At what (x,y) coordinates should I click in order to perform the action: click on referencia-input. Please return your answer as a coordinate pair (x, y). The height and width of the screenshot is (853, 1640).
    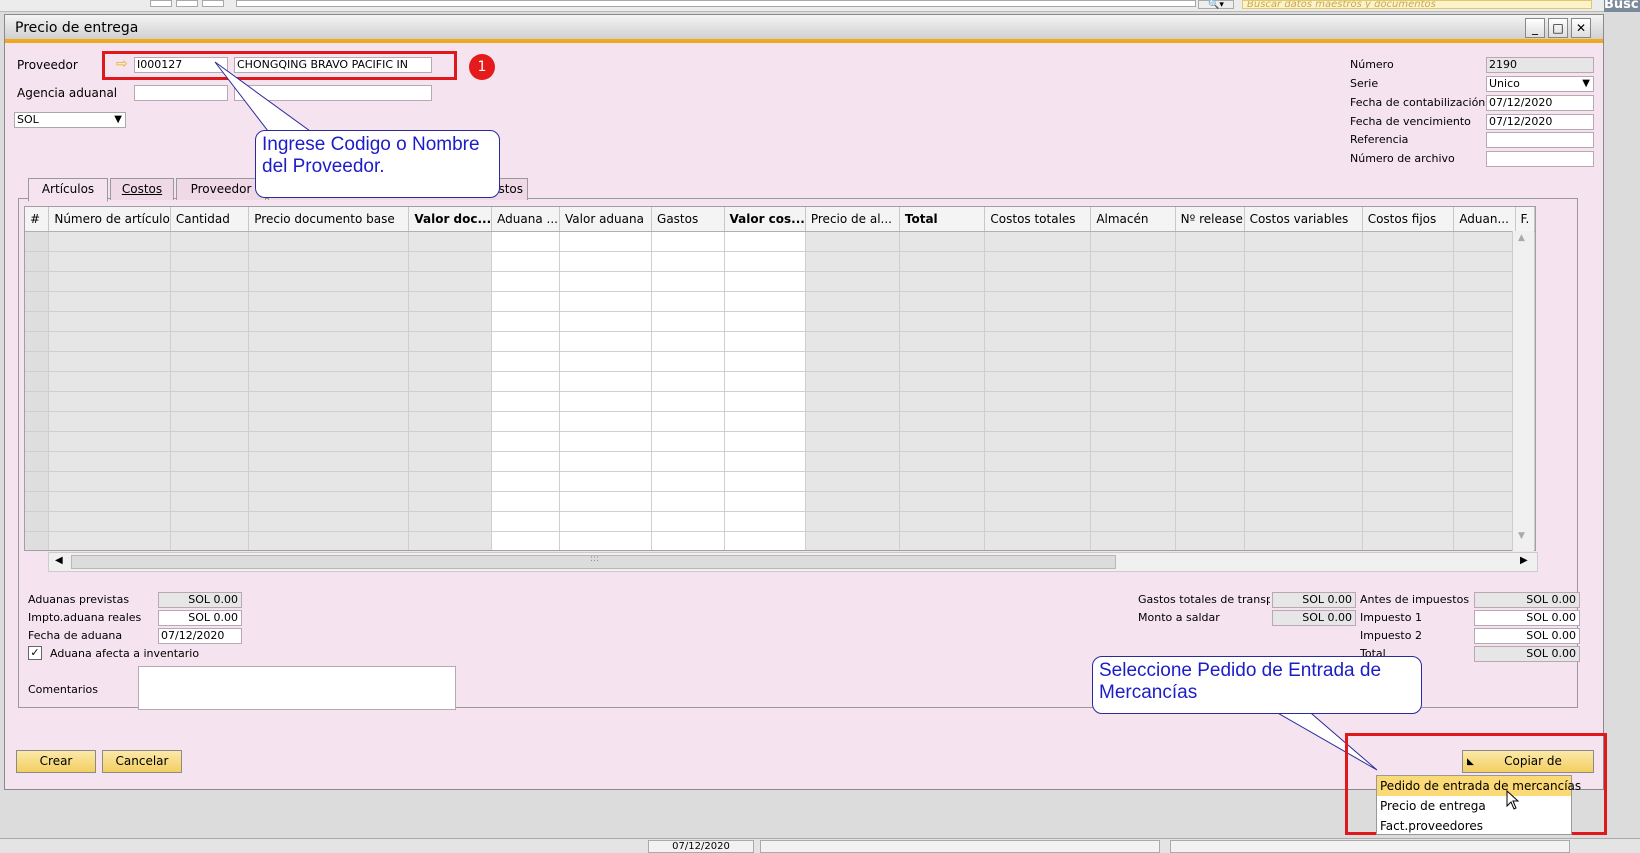
    Looking at the image, I should click on (1540, 140).